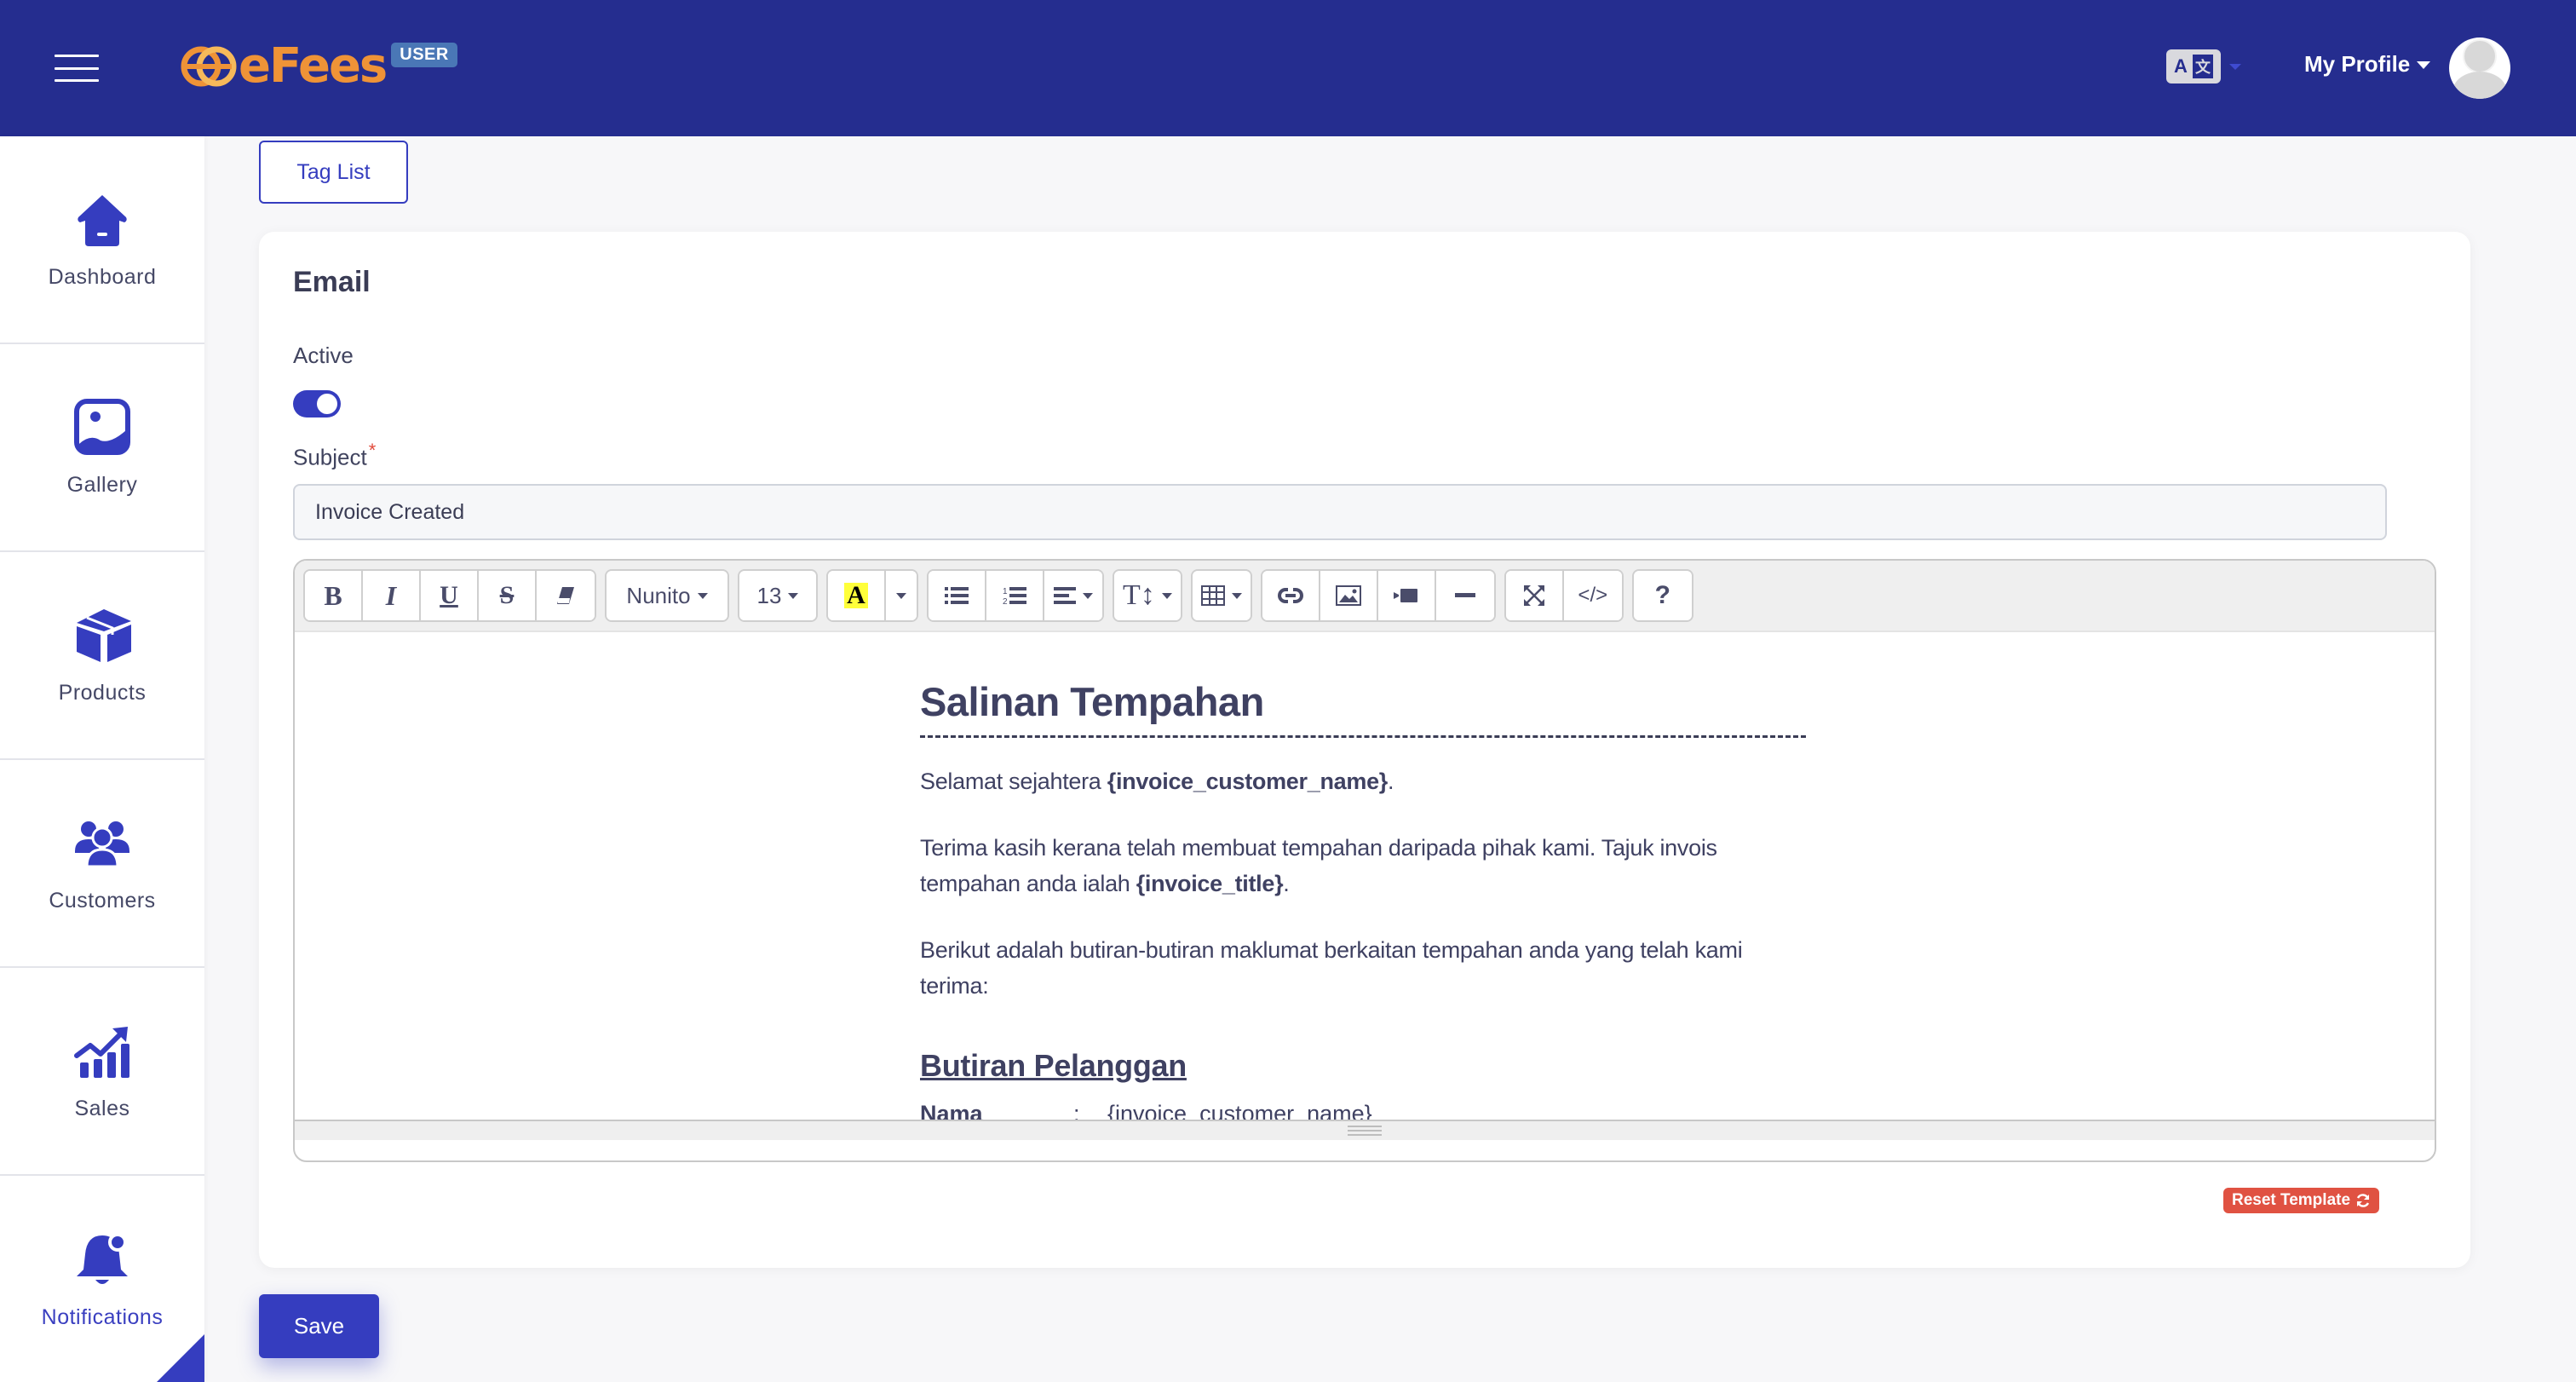  Describe the element at coordinates (2301, 1200) in the screenshot. I see `reset-template-button: Reset Template` at that location.